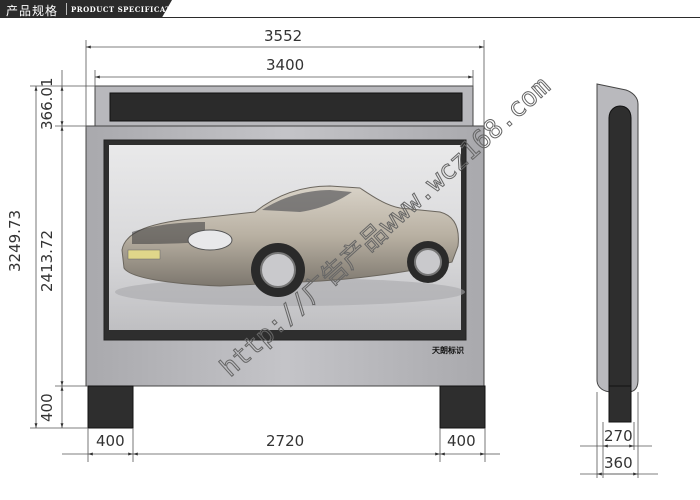  I want to click on side-leg, so click(620, 404).